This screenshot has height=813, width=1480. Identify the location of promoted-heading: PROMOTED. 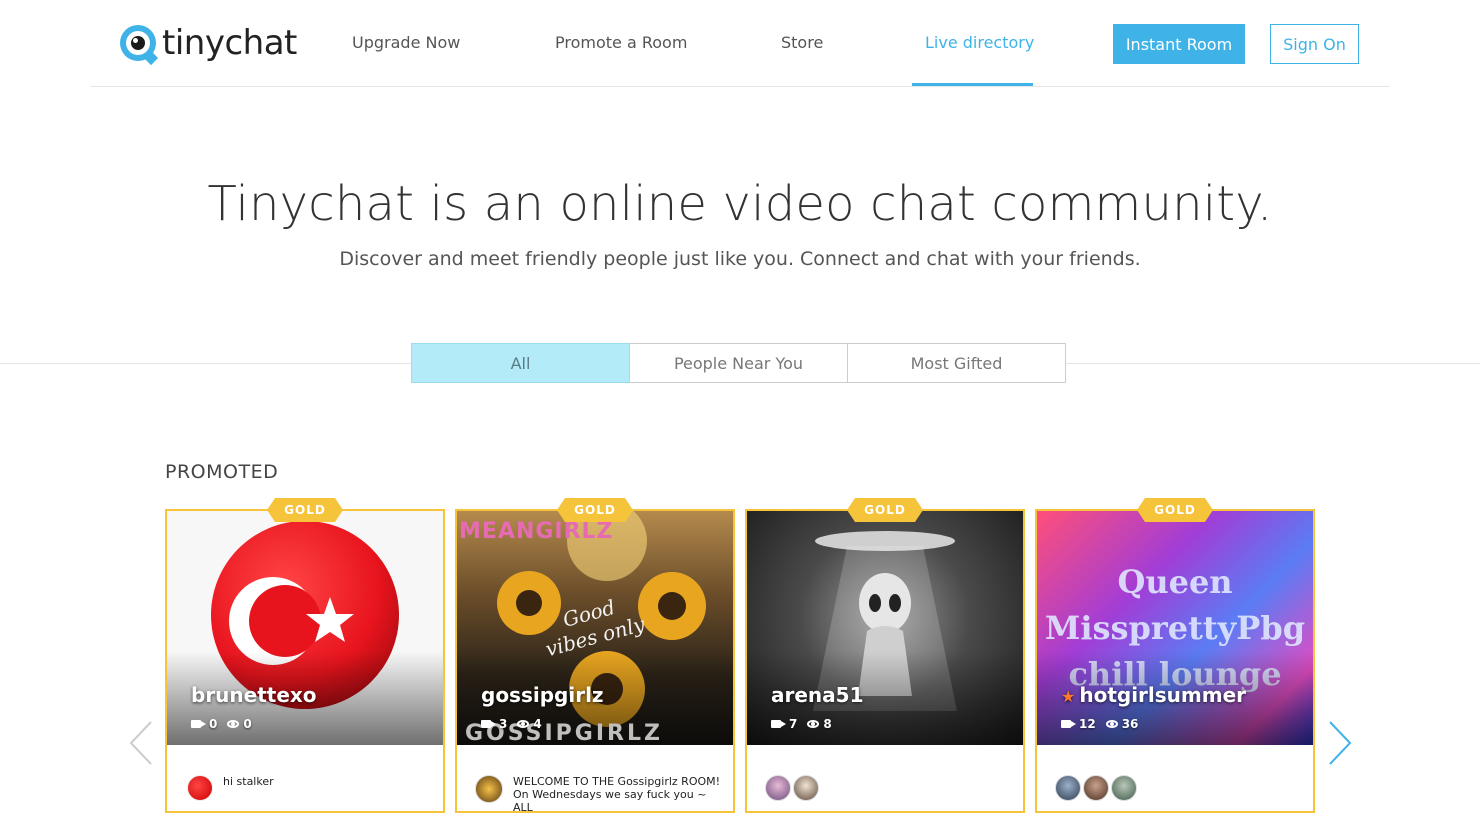
(222, 472).